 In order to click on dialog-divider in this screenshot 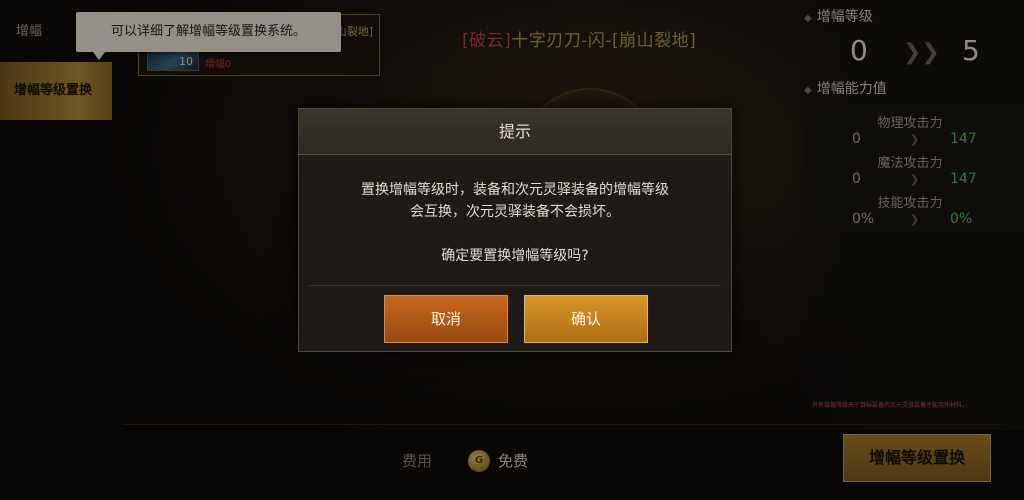, I will do `click(515, 285)`.